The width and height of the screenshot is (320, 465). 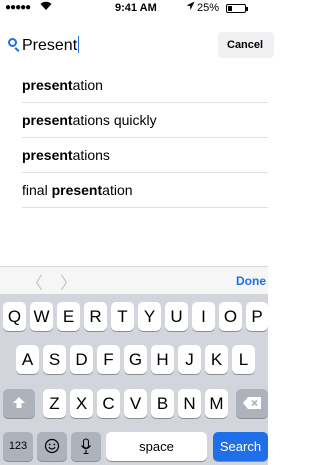 I want to click on text-cursor, so click(x=79, y=44).